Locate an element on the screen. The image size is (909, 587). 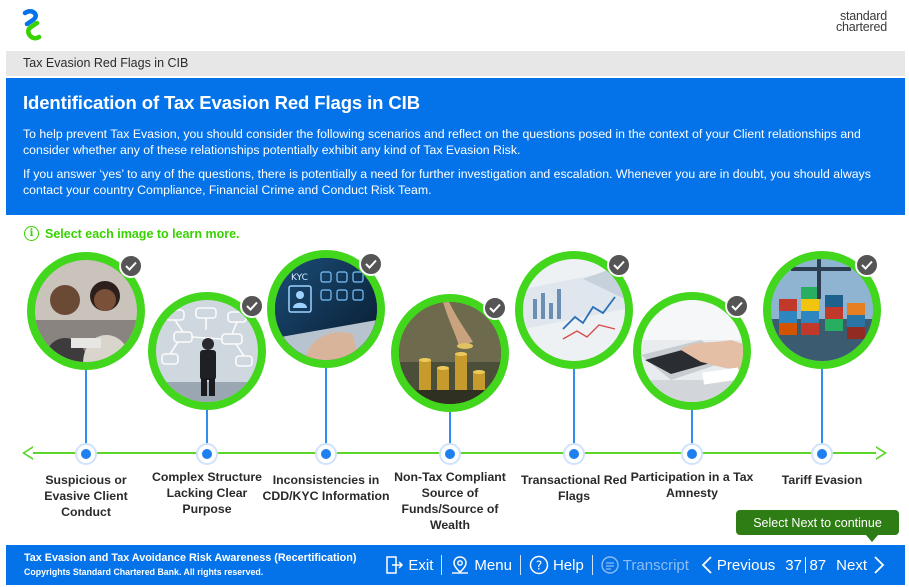
red-flag-item-complex-structure: Complex Structure Lacking Clear Purpose is located at coordinates (207, 272).